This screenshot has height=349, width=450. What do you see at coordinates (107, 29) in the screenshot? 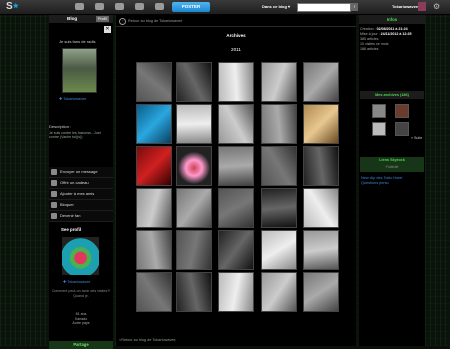
I see `close-icon: ✕` at bounding box center [107, 29].